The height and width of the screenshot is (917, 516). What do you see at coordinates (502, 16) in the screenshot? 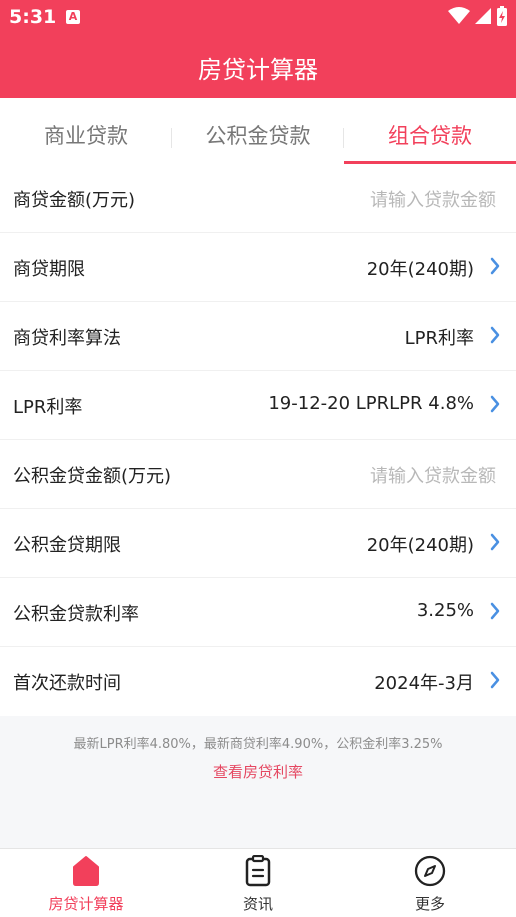
I see `battery-icon` at bounding box center [502, 16].